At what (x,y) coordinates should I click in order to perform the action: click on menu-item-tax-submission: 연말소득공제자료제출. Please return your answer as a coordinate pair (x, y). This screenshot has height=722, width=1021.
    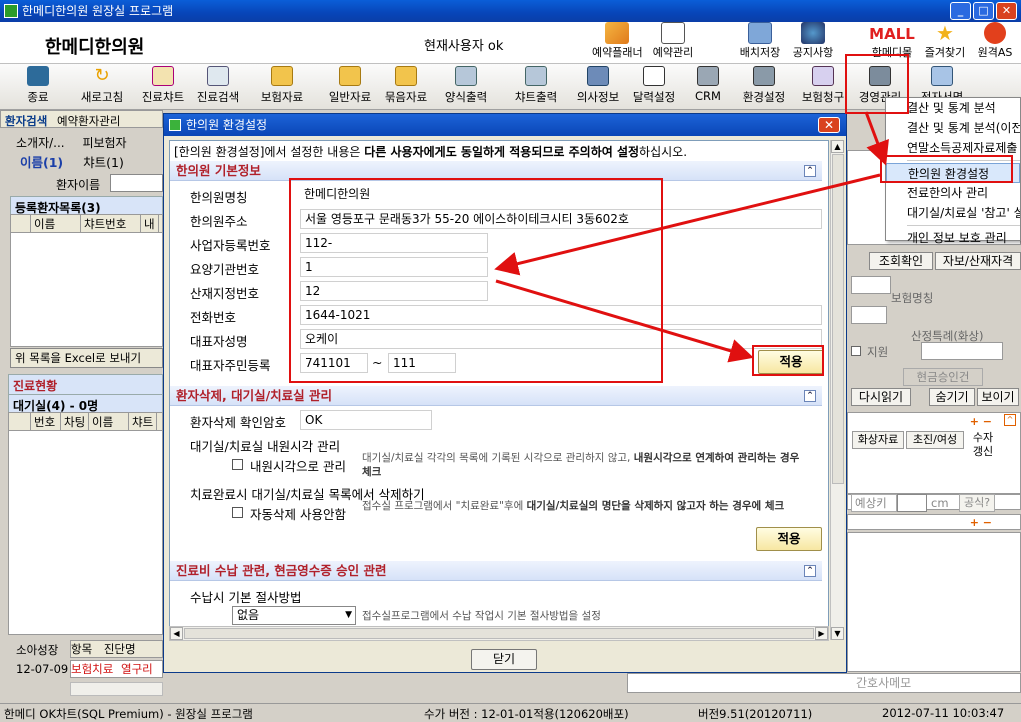
    Looking at the image, I should click on (953, 148).